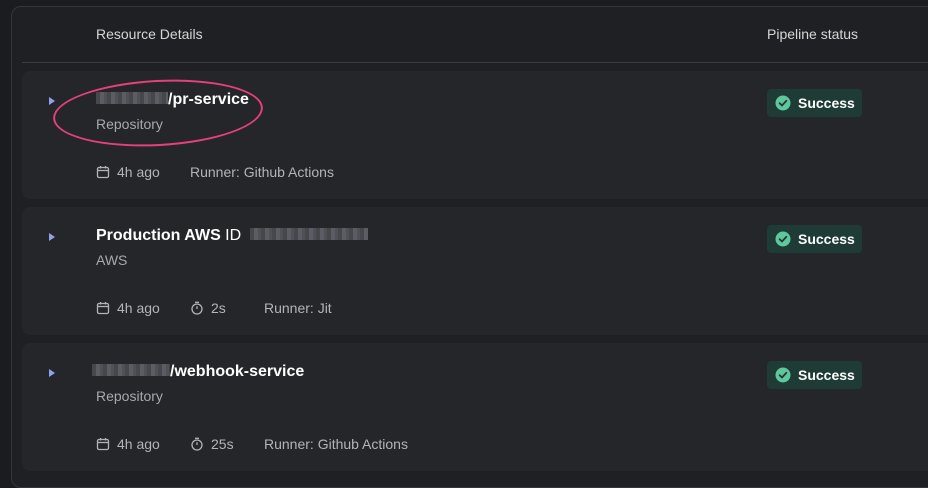 The width and height of the screenshot is (928, 488). What do you see at coordinates (308, 234) in the screenshot?
I see `redacted-id` at bounding box center [308, 234].